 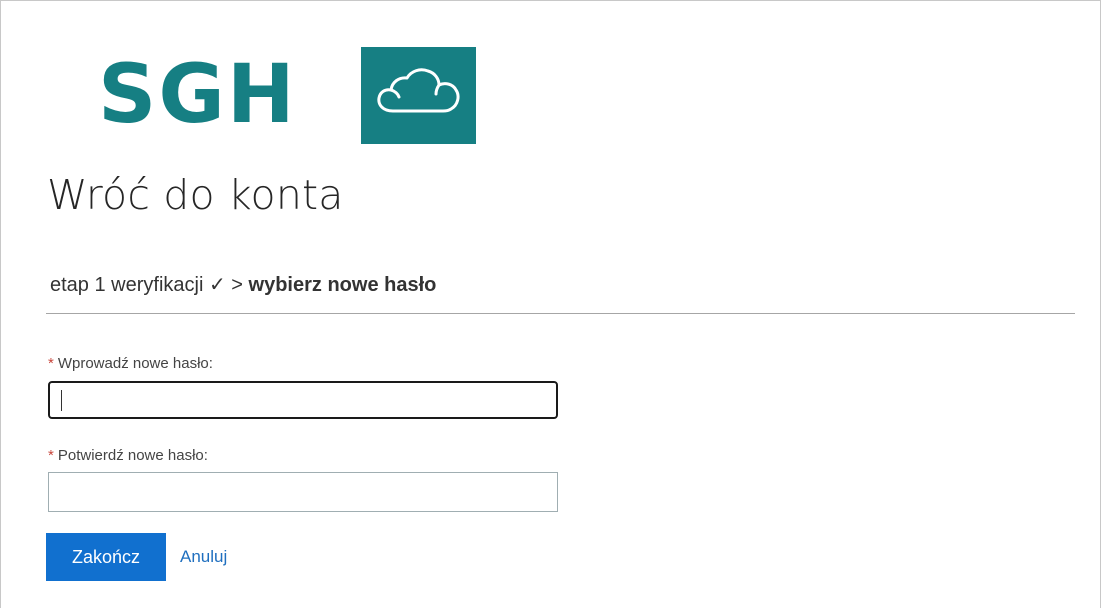 What do you see at coordinates (132, 455) in the screenshot?
I see `confirm-password-label-text: Potwierdź nowe hasło:` at bounding box center [132, 455].